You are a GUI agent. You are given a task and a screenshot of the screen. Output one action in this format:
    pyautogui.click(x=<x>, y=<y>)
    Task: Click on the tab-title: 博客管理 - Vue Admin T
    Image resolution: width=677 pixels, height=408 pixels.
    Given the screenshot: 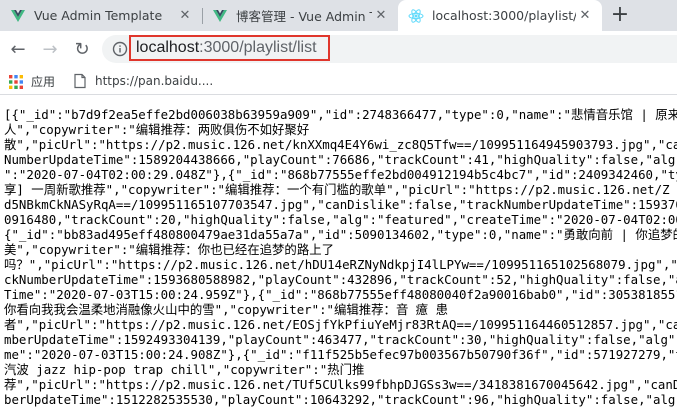 What is the action you would take?
    pyautogui.click(x=304, y=16)
    